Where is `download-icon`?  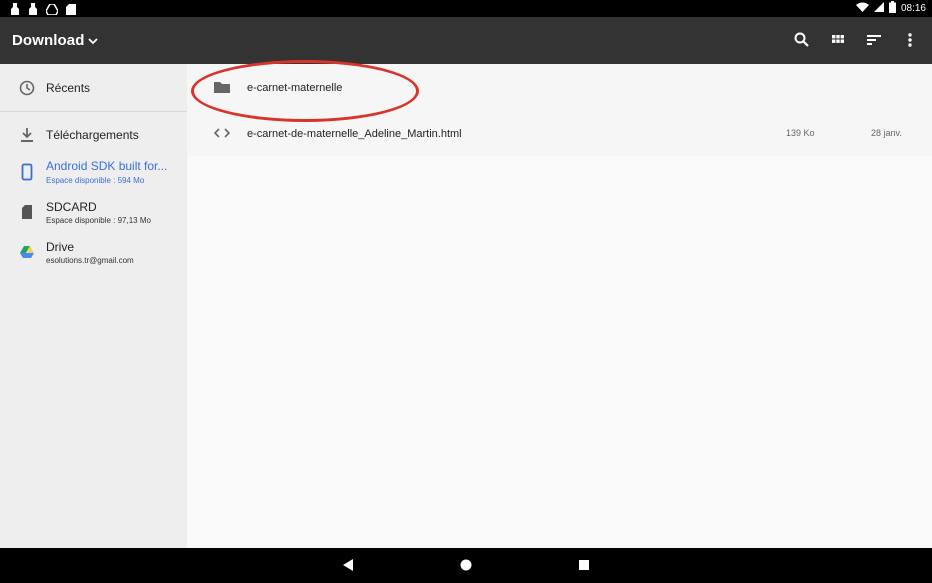
download-icon is located at coordinates (27, 135).